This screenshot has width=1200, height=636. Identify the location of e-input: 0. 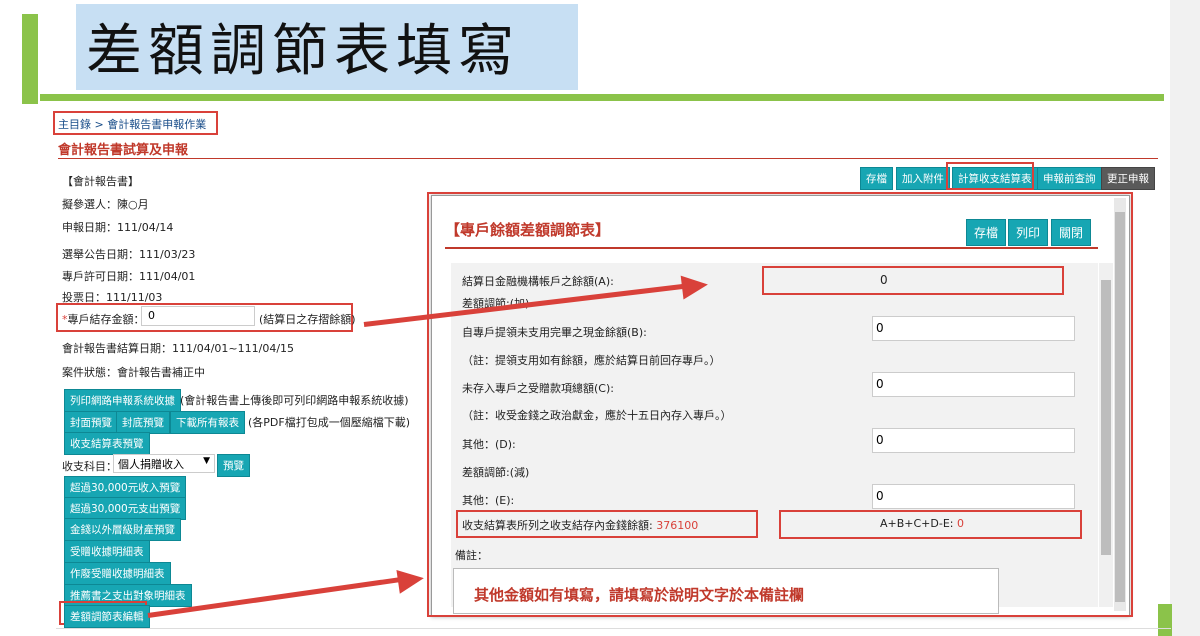
(973, 496).